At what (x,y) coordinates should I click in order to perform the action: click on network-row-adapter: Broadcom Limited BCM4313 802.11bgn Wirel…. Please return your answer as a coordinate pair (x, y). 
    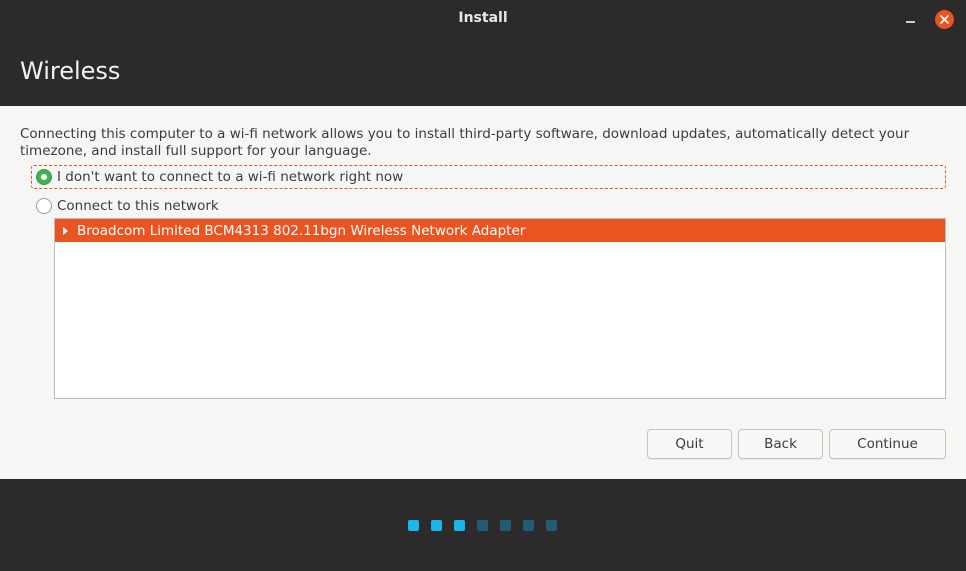
    Looking at the image, I should click on (500, 230).